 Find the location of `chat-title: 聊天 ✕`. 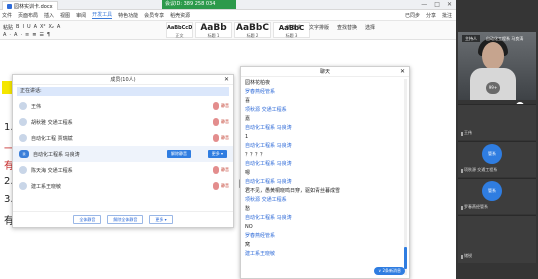

chat-title: 聊天 ✕ is located at coordinates (325, 72).